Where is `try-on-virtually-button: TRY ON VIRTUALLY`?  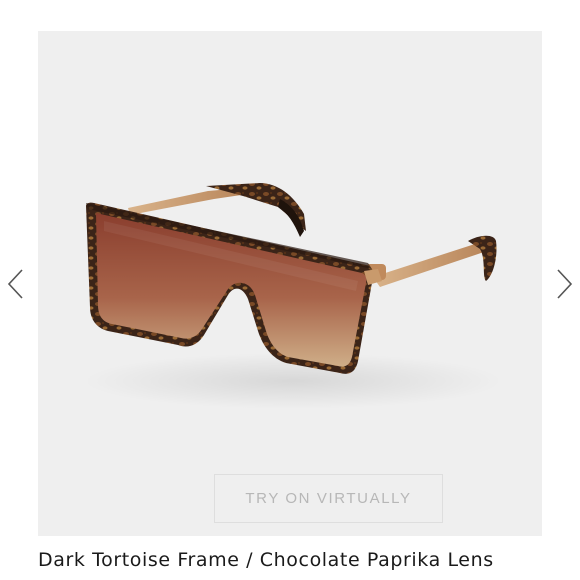
try-on-virtually-button: TRY ON VIRTUALLY is located at coordinates (328, 498).